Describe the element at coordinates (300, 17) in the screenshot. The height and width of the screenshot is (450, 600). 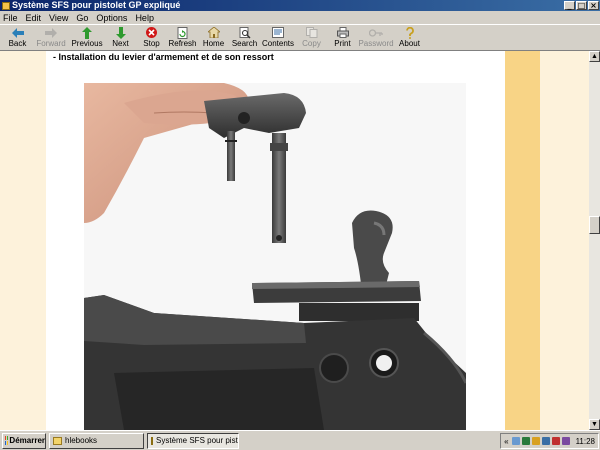
I see `menu-bar: File Edit View Go Options Help` at that location.